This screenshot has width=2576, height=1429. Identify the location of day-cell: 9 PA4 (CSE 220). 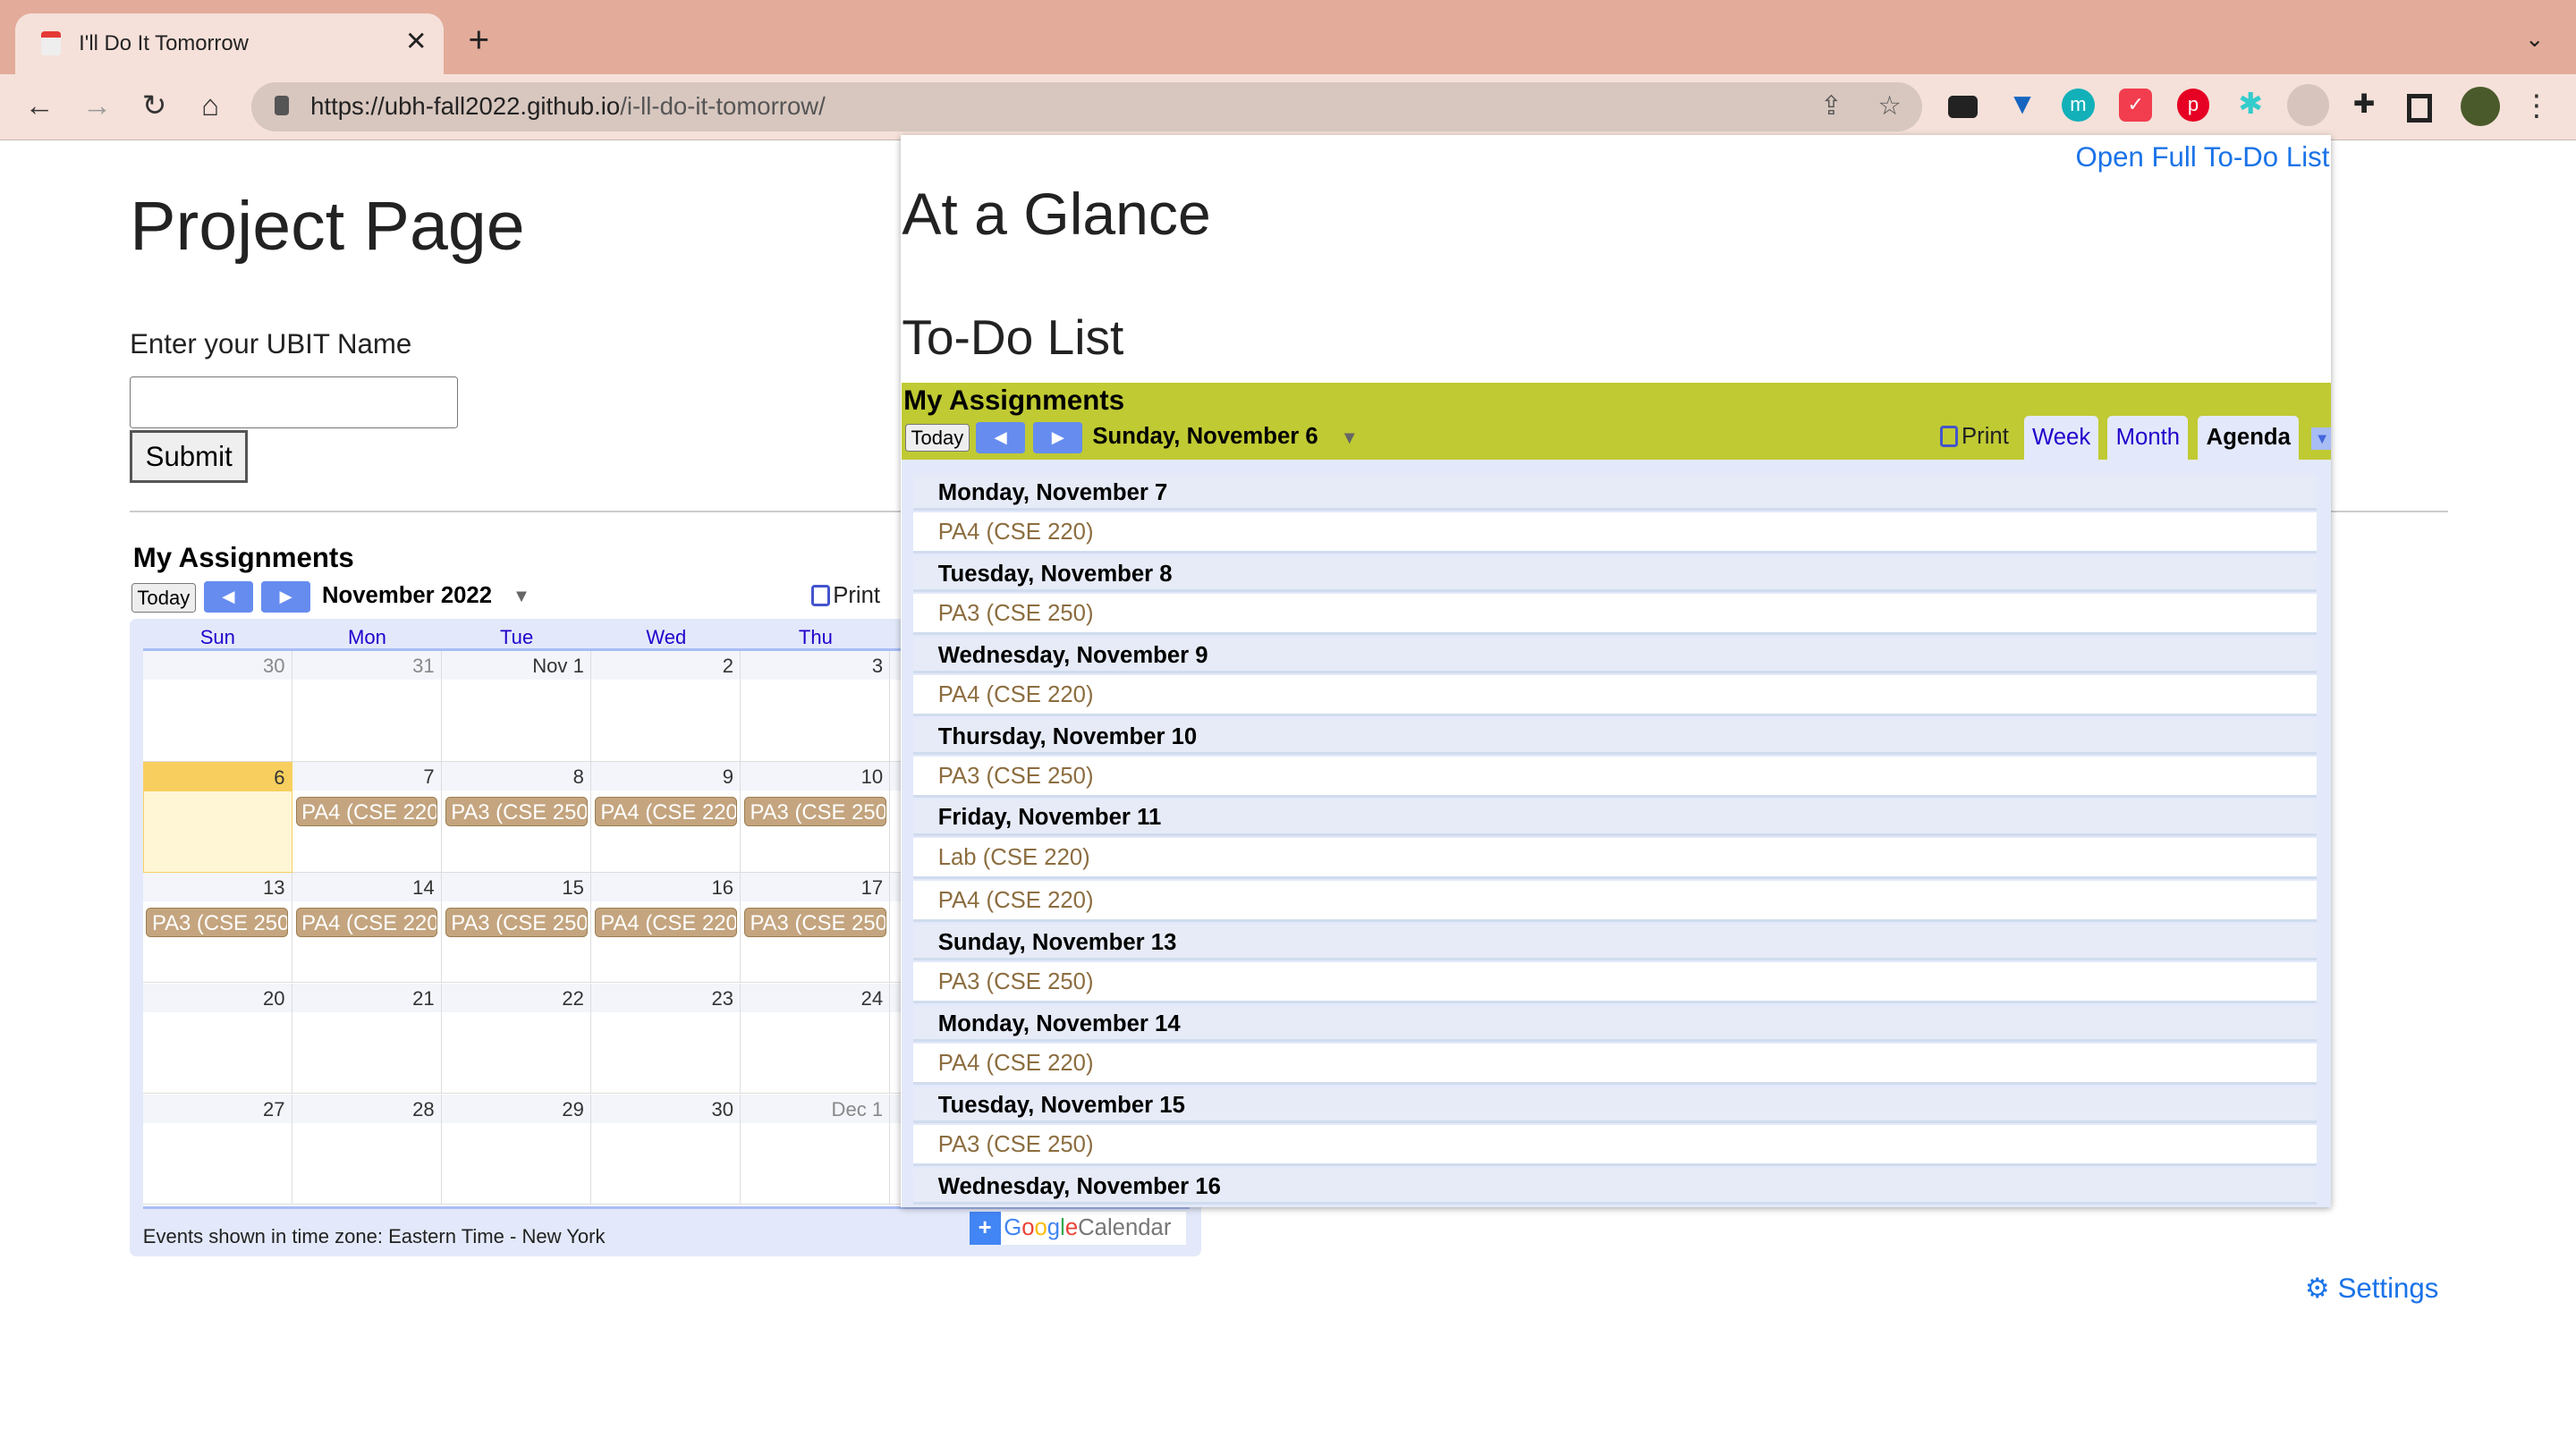
(666, 817).